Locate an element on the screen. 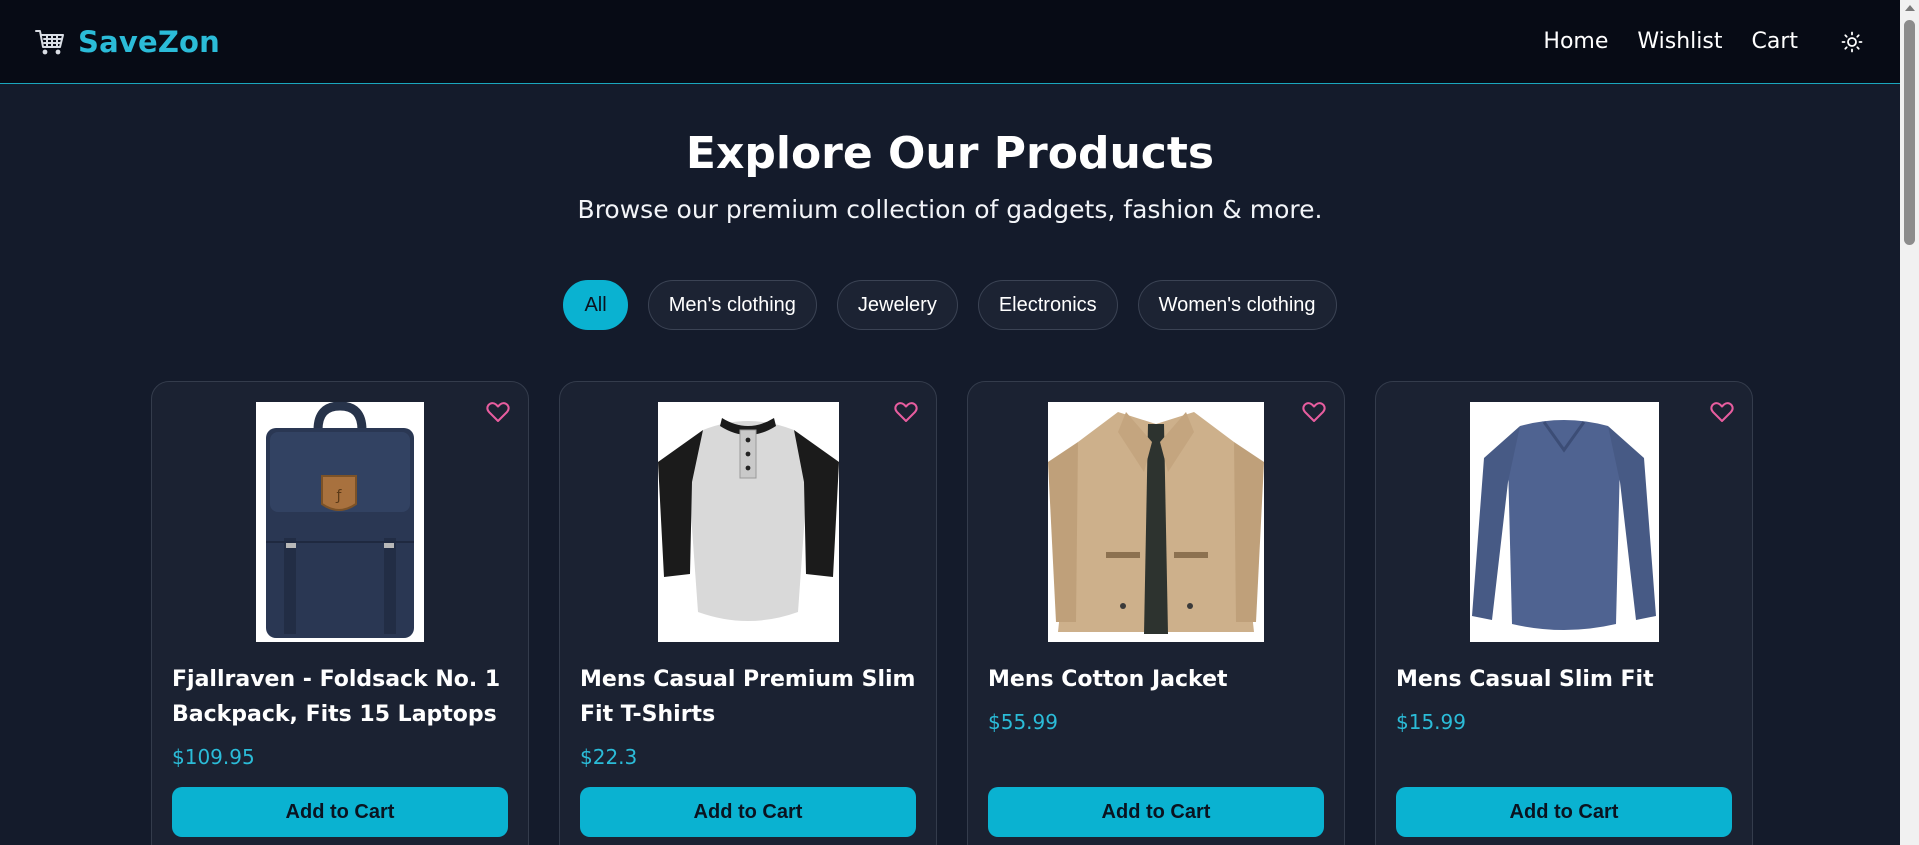 Image resolution: width=1919 pixels, height=845 pixels. product-title: Mens Casual Slim Fit is located at coordinates (1565, 679).